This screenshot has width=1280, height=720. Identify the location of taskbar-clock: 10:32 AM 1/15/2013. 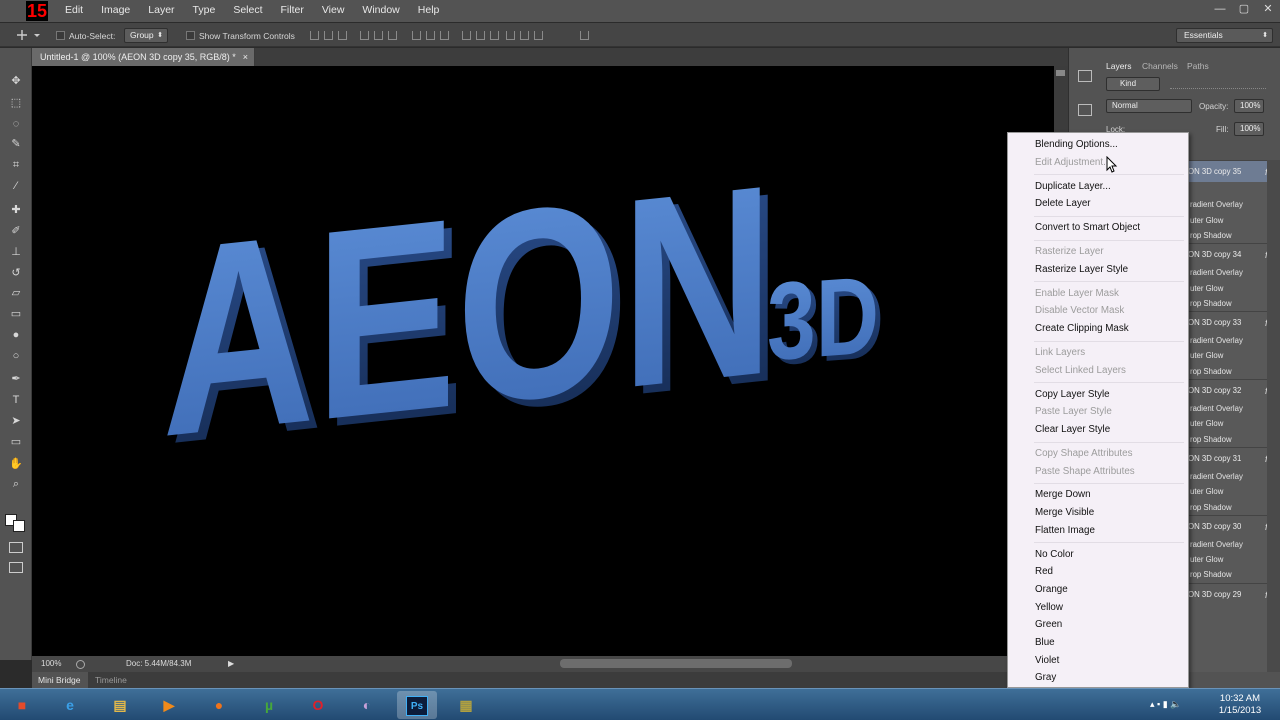
(1240, 705).